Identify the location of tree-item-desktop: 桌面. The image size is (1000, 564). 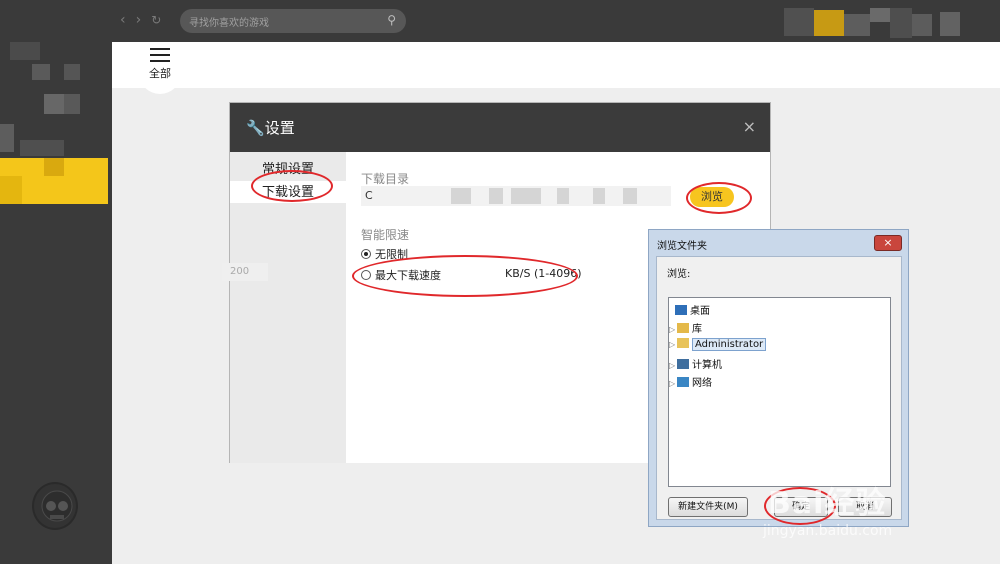
(692, 309).